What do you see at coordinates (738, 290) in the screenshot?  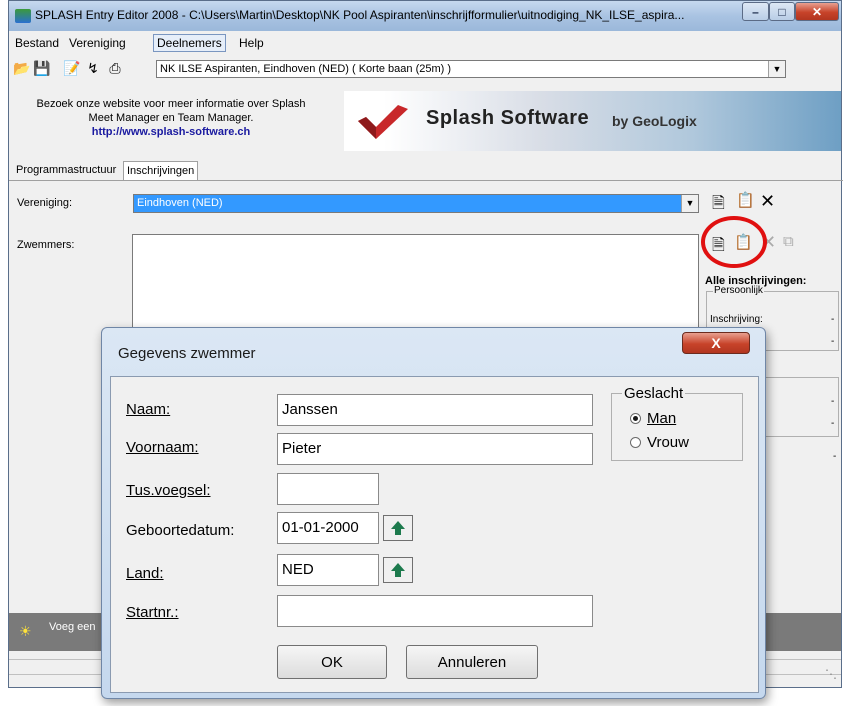 I see `personal-group-label: Persoonlijk` at bounding box center [738, 290].